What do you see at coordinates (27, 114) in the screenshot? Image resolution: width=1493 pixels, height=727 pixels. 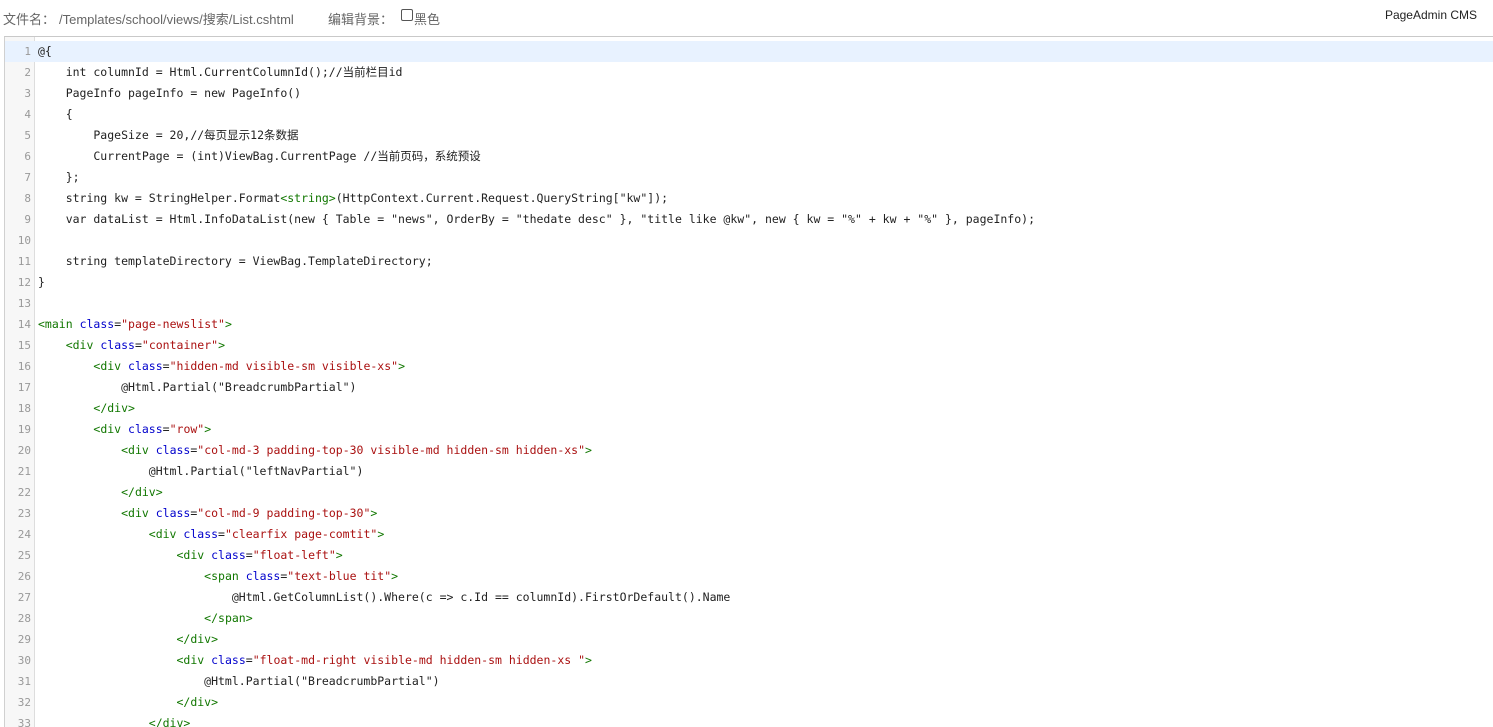 I see `line-number: 4` at bounding box center [27, 114].